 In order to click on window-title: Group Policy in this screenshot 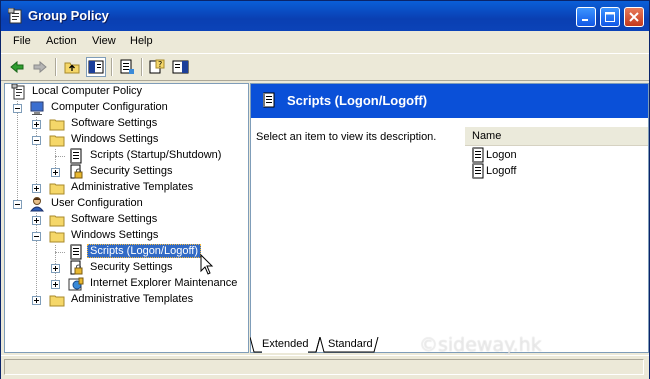, I will do `click(68, 15)`.